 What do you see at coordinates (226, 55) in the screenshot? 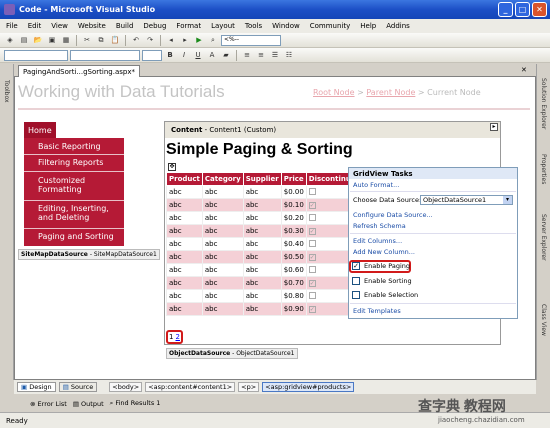
I see `highlight-icon: ▰` at bounding box center [226, 55].